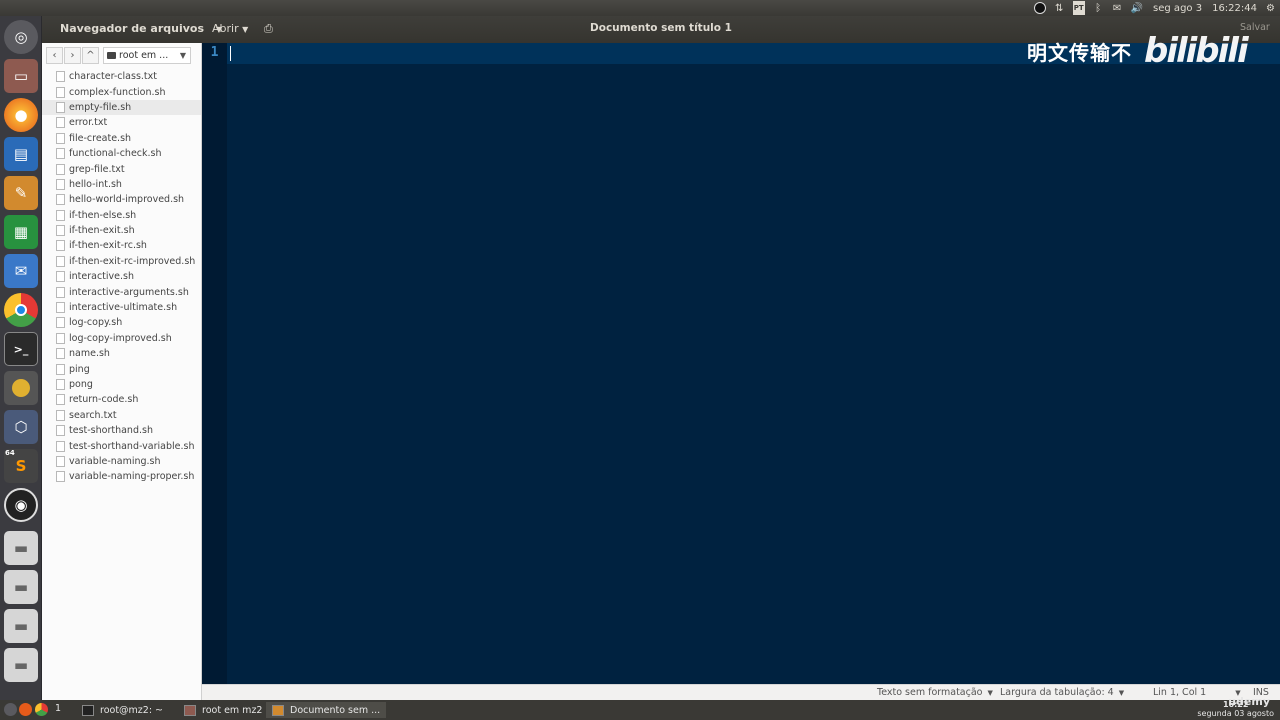 Image resolution: width=1280 pixels, height=720 pixels. I want to click on terminal-icon: >_, so click(21, 349).